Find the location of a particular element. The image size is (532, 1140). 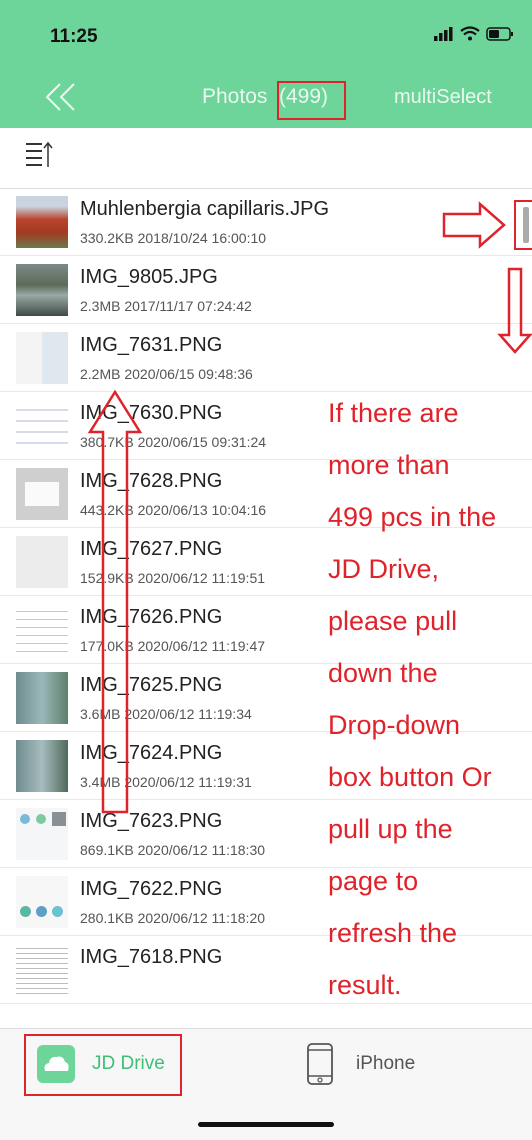

file-meta: 152.9KB 2020/06/12 11:19:51 is located at coordinates (173, 578).